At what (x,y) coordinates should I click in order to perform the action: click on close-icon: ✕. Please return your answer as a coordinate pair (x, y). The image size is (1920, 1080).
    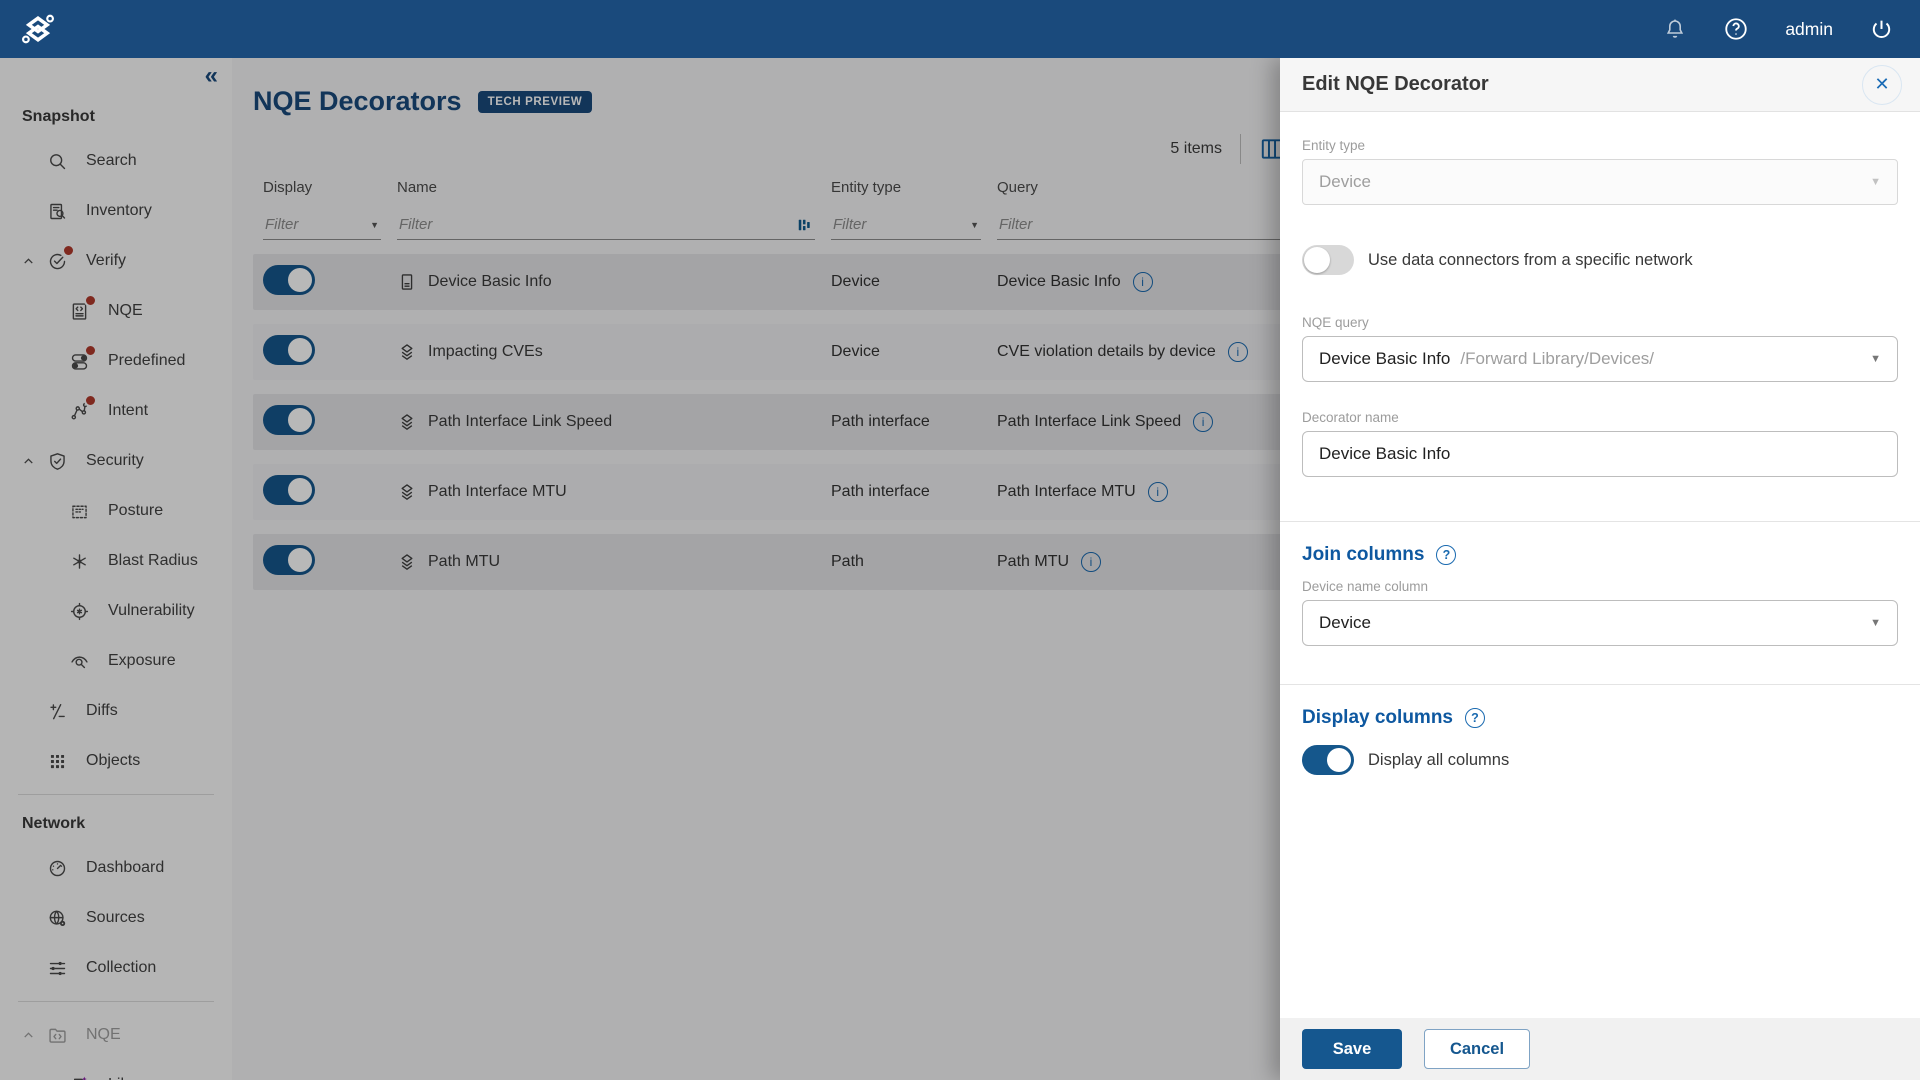
    Looking at the image, I should click on (1882, 84).